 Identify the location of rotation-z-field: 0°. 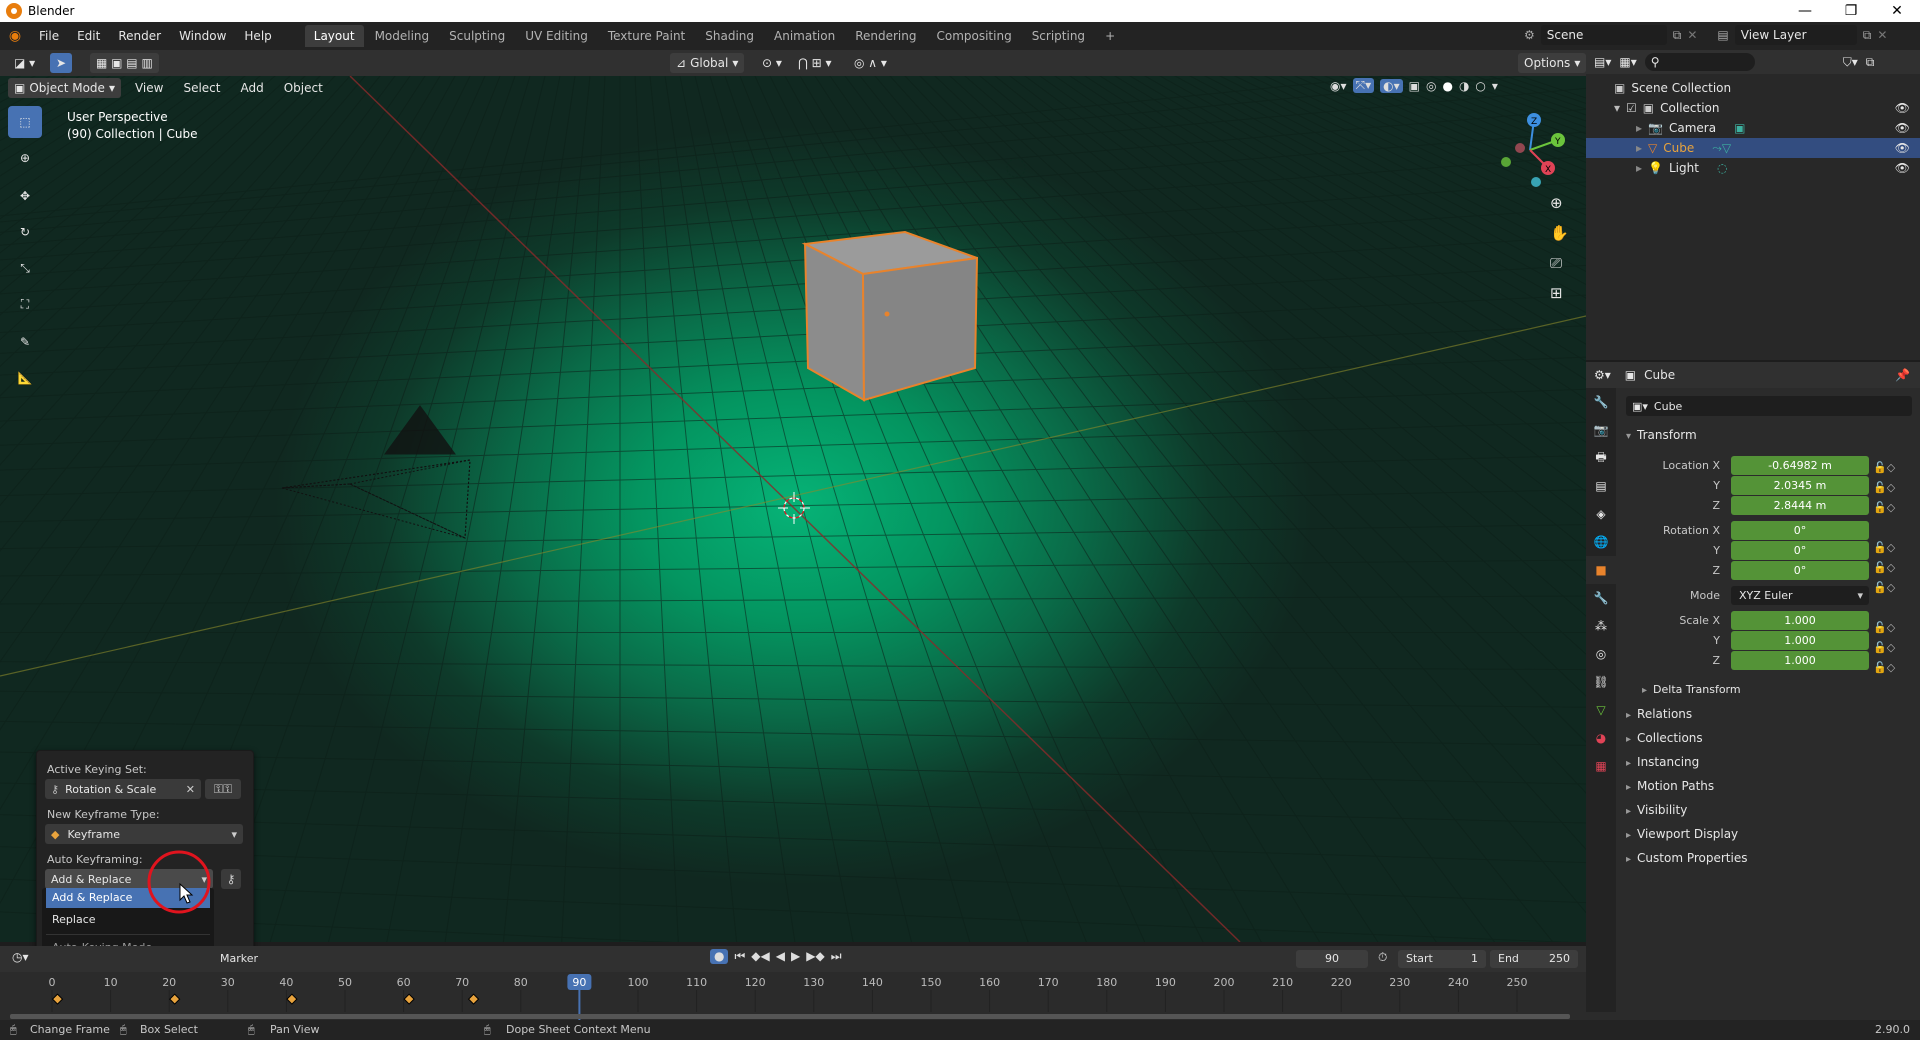
(1800, 570).